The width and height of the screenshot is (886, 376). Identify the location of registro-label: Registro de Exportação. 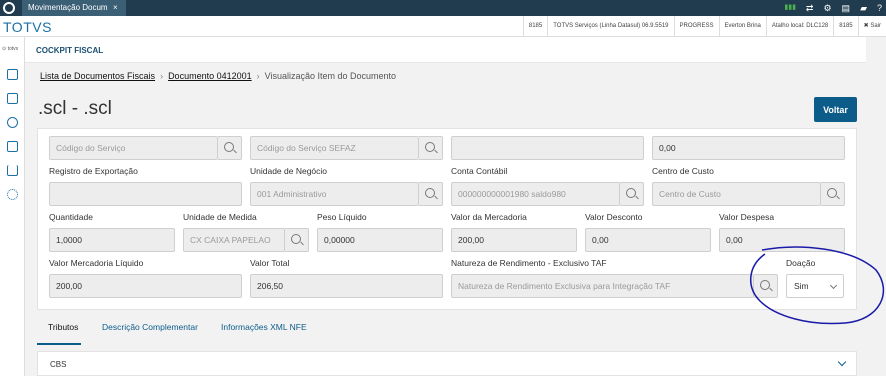
(93, 171).